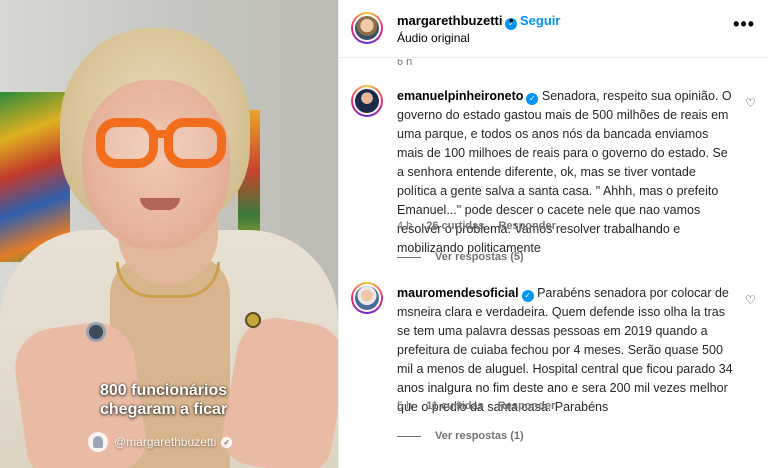 The image size is (768, 468). What do you see at coordinates (479, 257) in the screenshot?
I see `view-replies-label: Ver respostas (5)` at bounding box center [479, 257].